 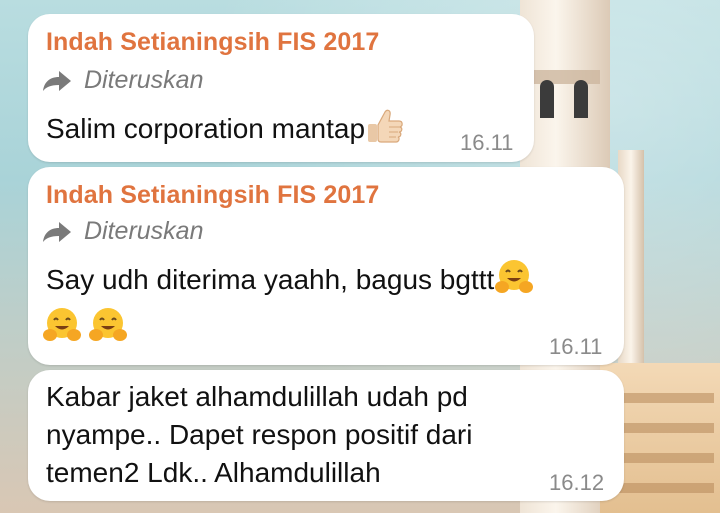 I want to click on message-text: Say udh diterima yaahh, bagus bgttt, so click(x=290, y=278).